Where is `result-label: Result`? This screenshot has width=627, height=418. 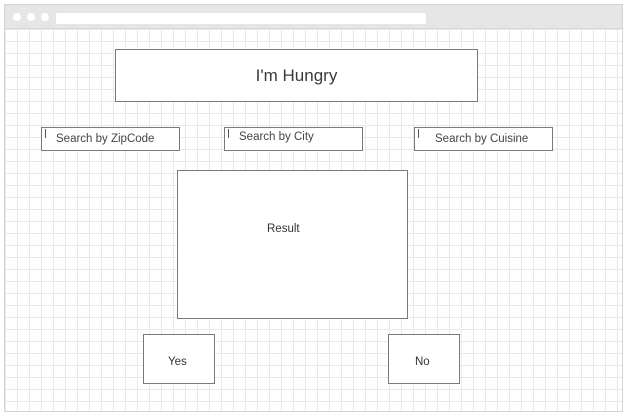
result-label: Result is located at coordinates (283, 229).